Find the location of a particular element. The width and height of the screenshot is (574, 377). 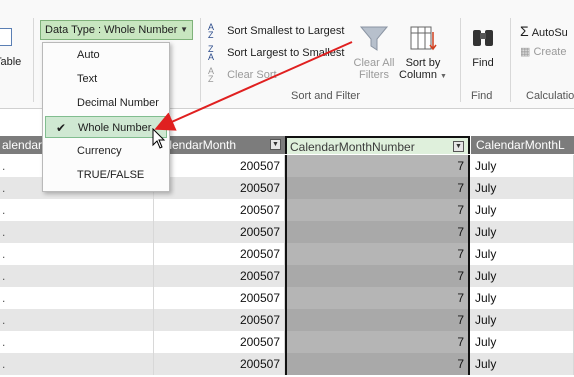

checkmark-icon: ✔ is located at coordinates (61, 128).